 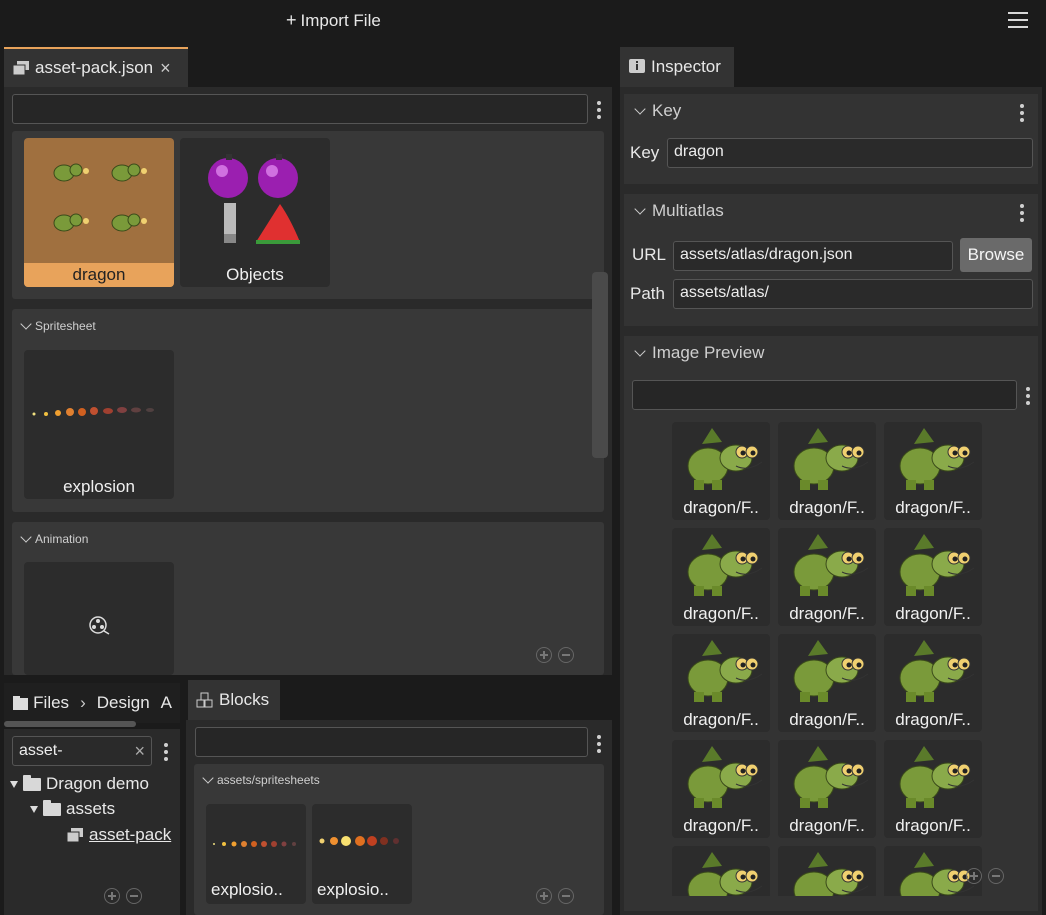 I want to click on files-search-value: asset-, so click(x=41, y=750).